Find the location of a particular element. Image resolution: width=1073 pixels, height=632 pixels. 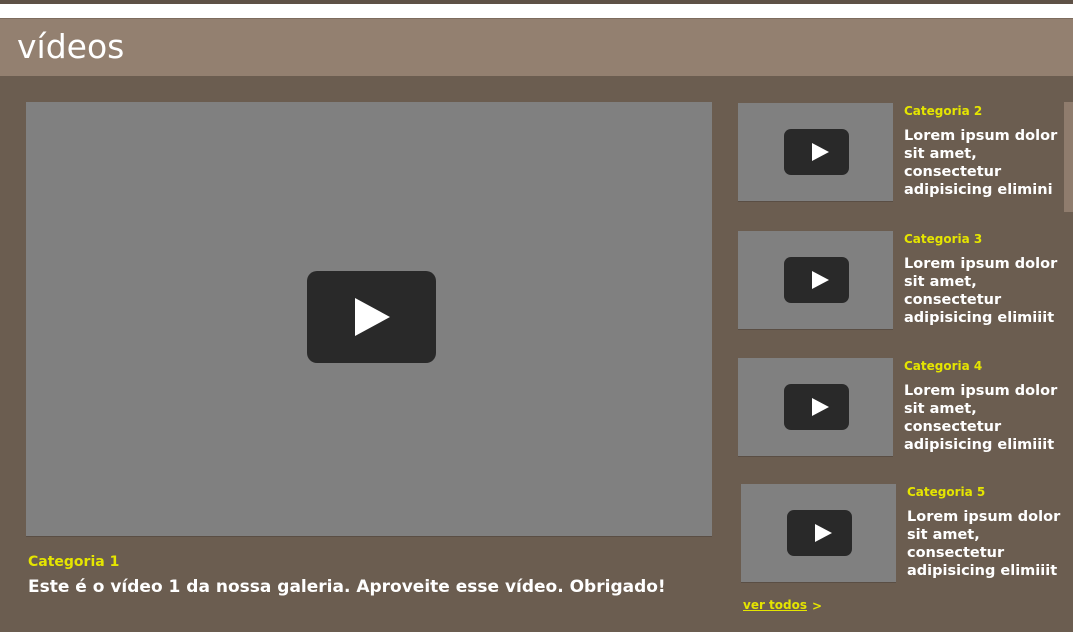

video-category: Categoria 3 is located at coordinates (943, 239).